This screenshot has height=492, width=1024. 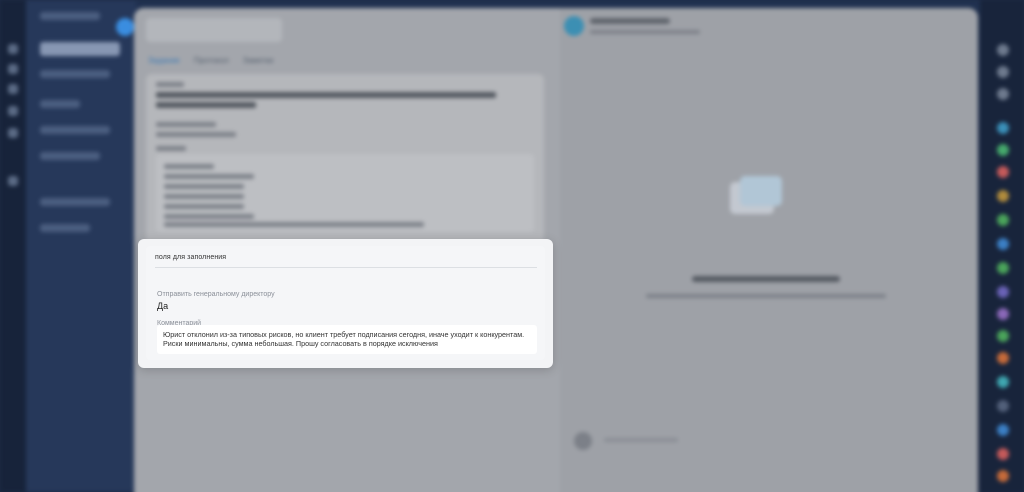 I want to click on left-rail, so click(x=13, y=246).